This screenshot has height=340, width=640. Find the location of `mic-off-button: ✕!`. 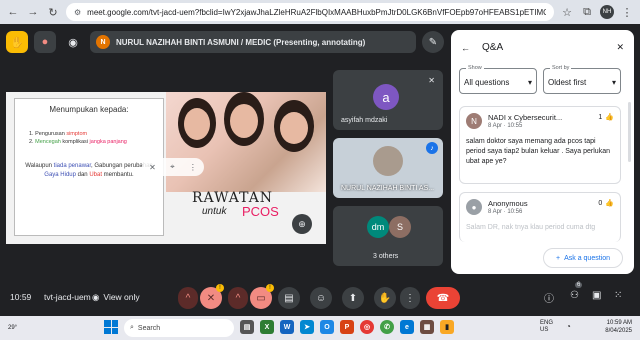

mic-off-button: ✕! is located at coordinates (212, 296).